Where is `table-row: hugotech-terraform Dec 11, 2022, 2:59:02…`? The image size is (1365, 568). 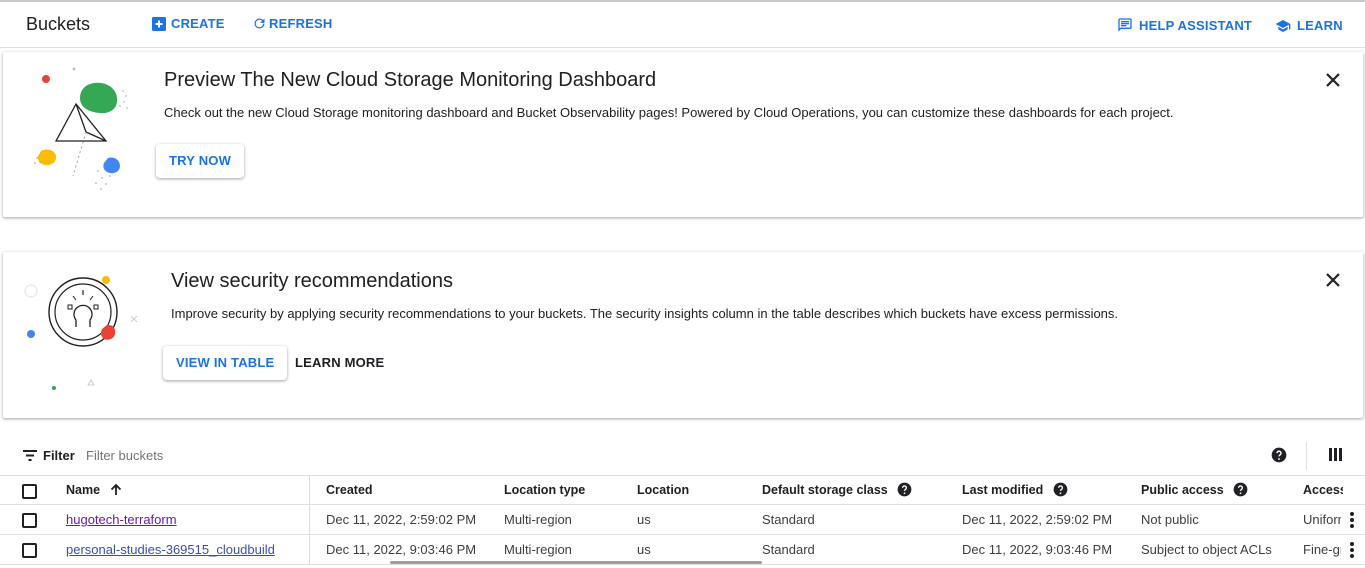
table-row: hugotech-terraform Dec 11, 2022, 2:59:02… is located at coordinates (682, 520).